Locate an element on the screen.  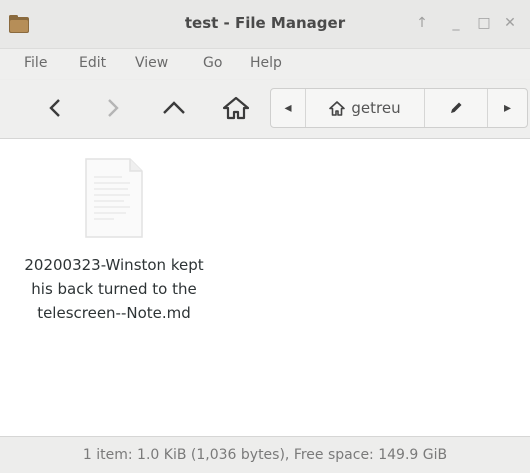
back-button is located at coordinates (56, 108).